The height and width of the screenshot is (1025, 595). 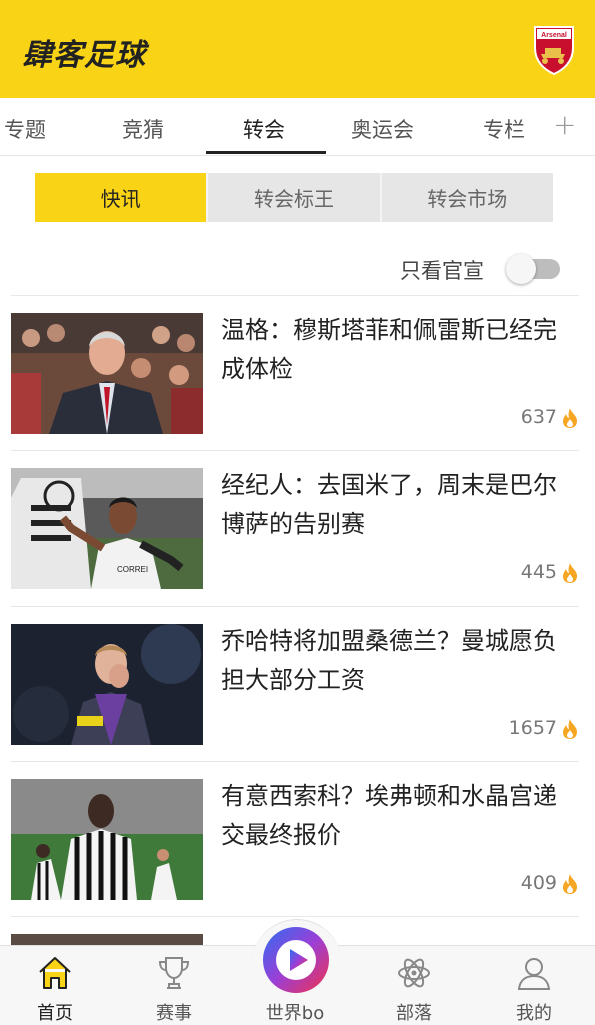 I want to click on nav-label: 部落, so click(x=414, y=1013).